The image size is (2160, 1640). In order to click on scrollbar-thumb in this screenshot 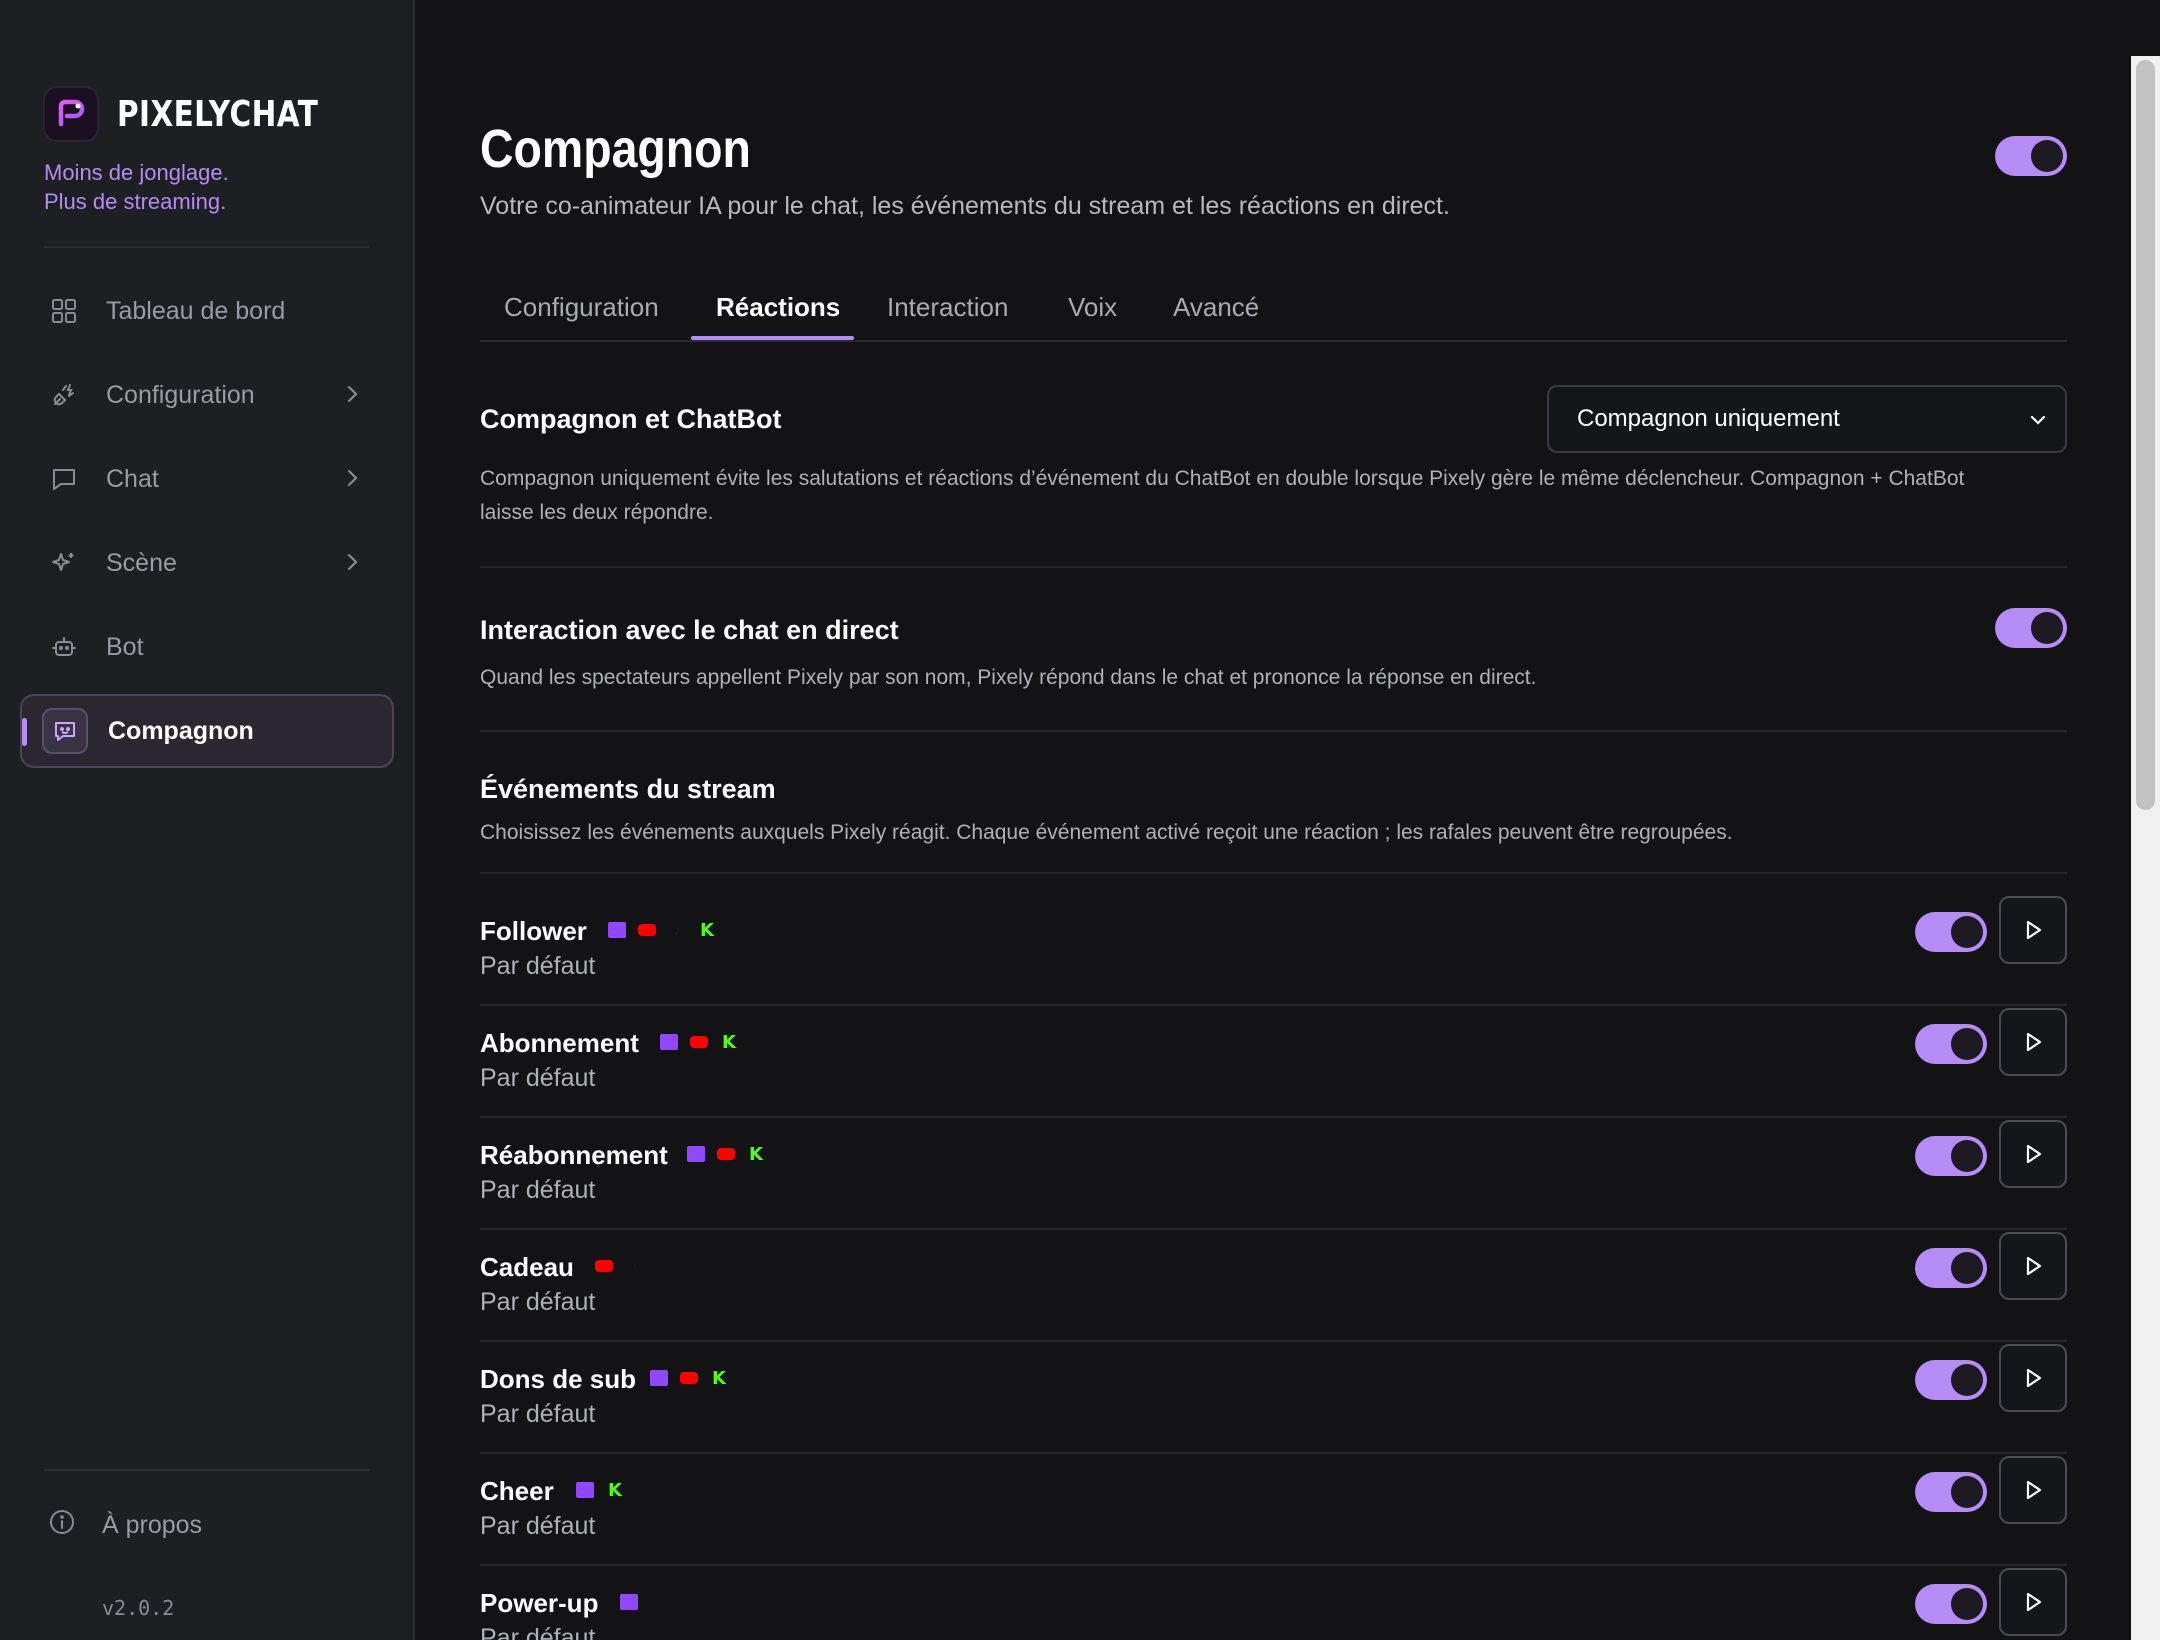, I will do `click(2145, 435)`.